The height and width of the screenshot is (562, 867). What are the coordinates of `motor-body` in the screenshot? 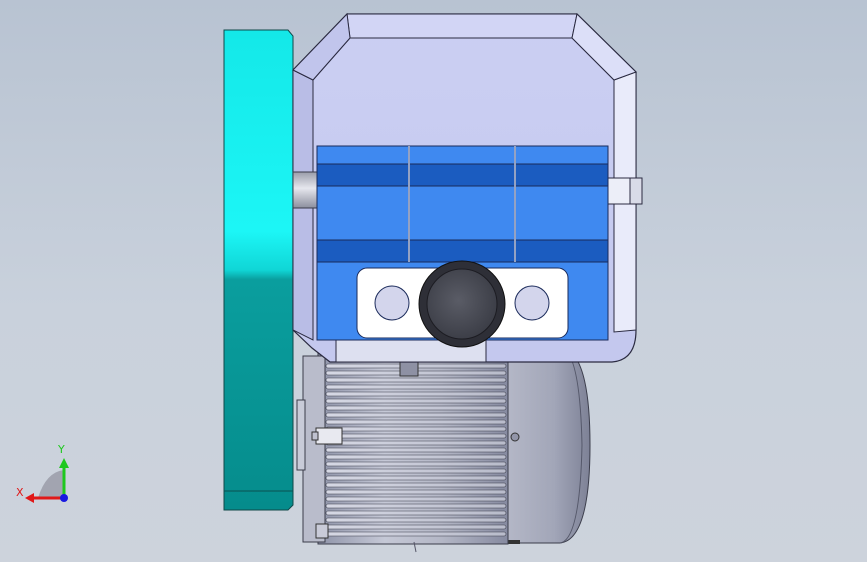 It's located at (402, 451).